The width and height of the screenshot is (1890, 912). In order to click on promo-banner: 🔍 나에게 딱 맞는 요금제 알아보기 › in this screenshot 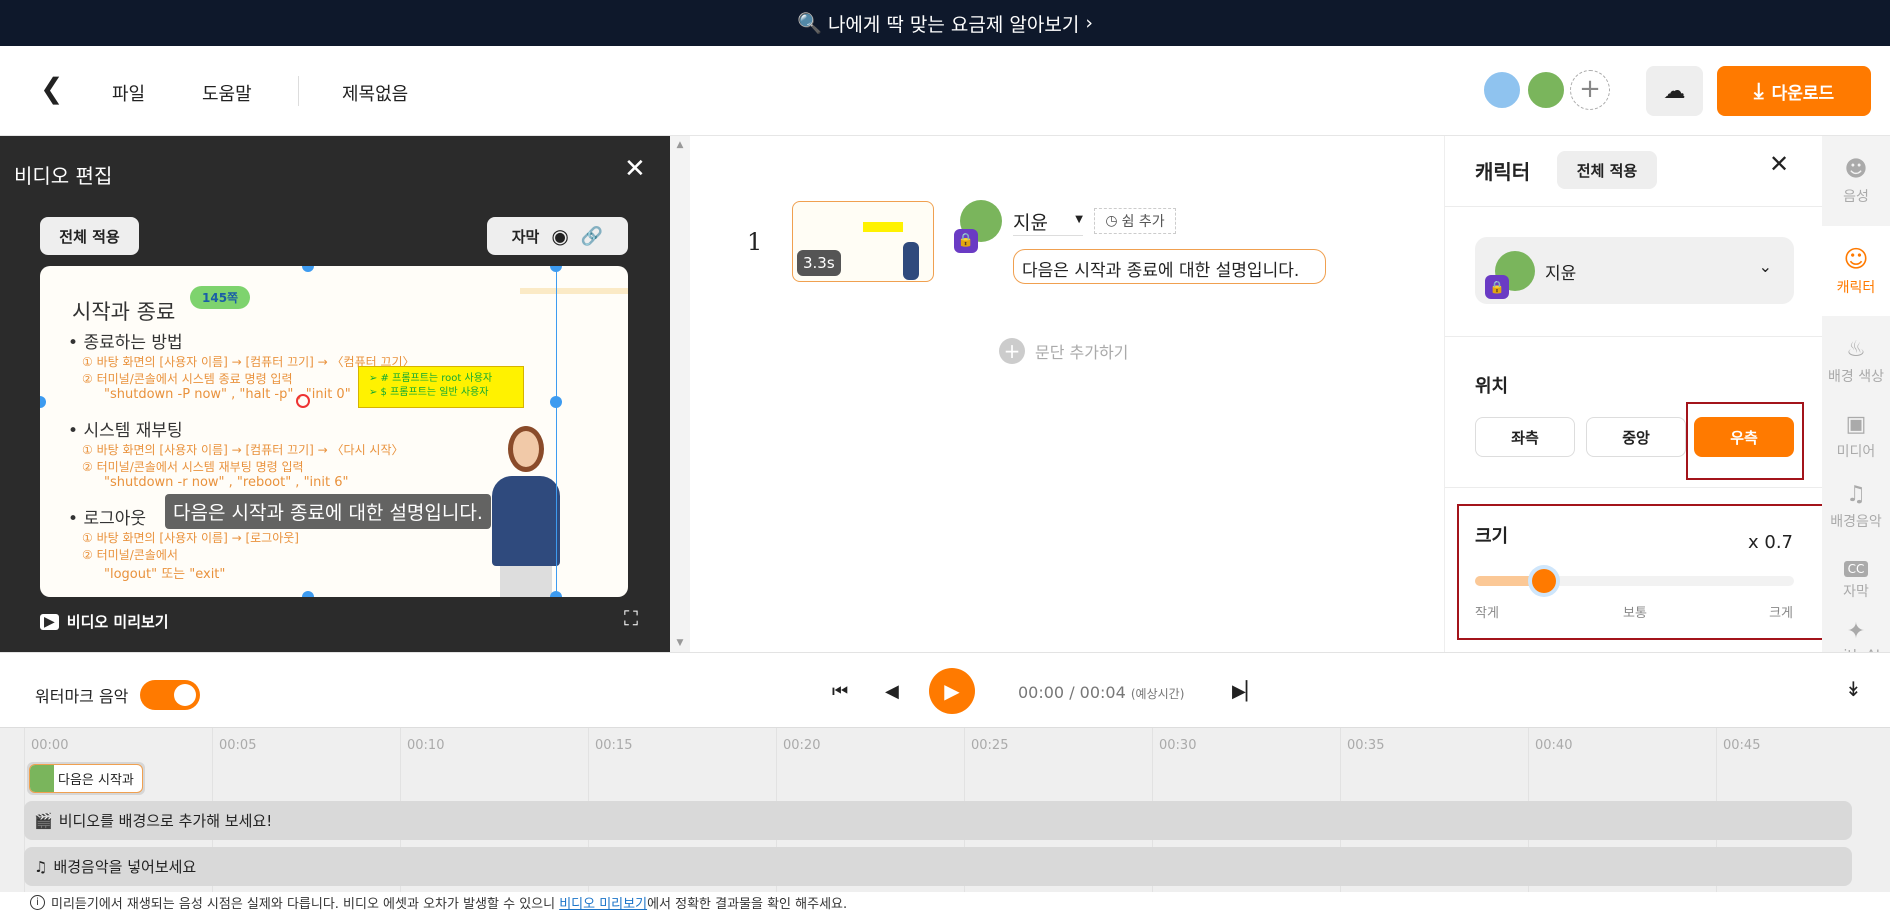, I will do `click(945, 23)`.